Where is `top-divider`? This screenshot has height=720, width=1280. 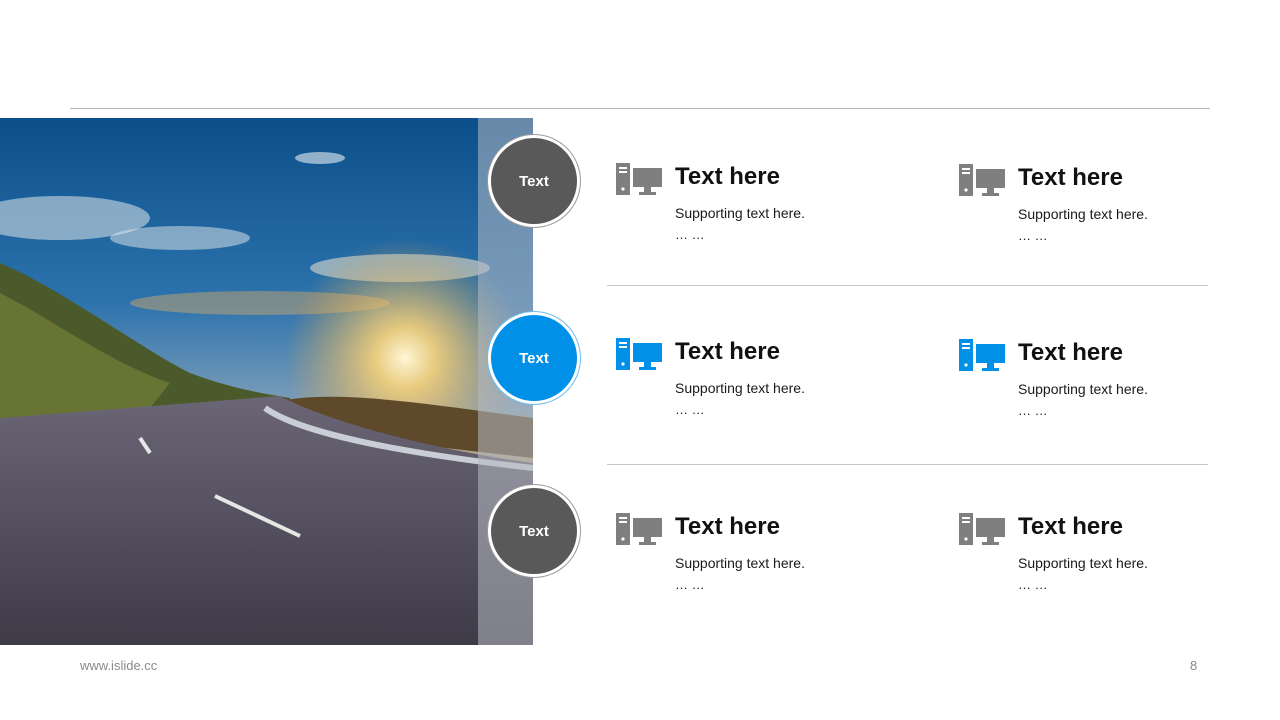
top-divider is located at coordinates (640, 108).